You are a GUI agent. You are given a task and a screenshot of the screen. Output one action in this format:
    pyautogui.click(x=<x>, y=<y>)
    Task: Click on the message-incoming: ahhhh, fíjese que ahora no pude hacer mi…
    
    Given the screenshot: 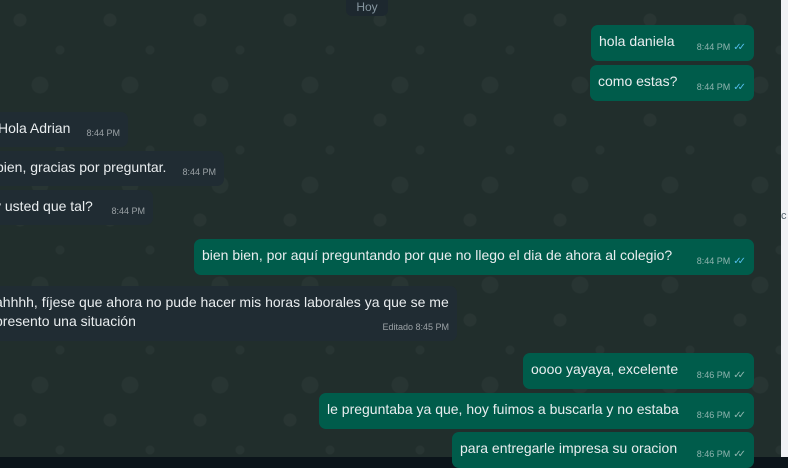 What is the action you would take?
    pyautogui.click(x=228, y=313)
    